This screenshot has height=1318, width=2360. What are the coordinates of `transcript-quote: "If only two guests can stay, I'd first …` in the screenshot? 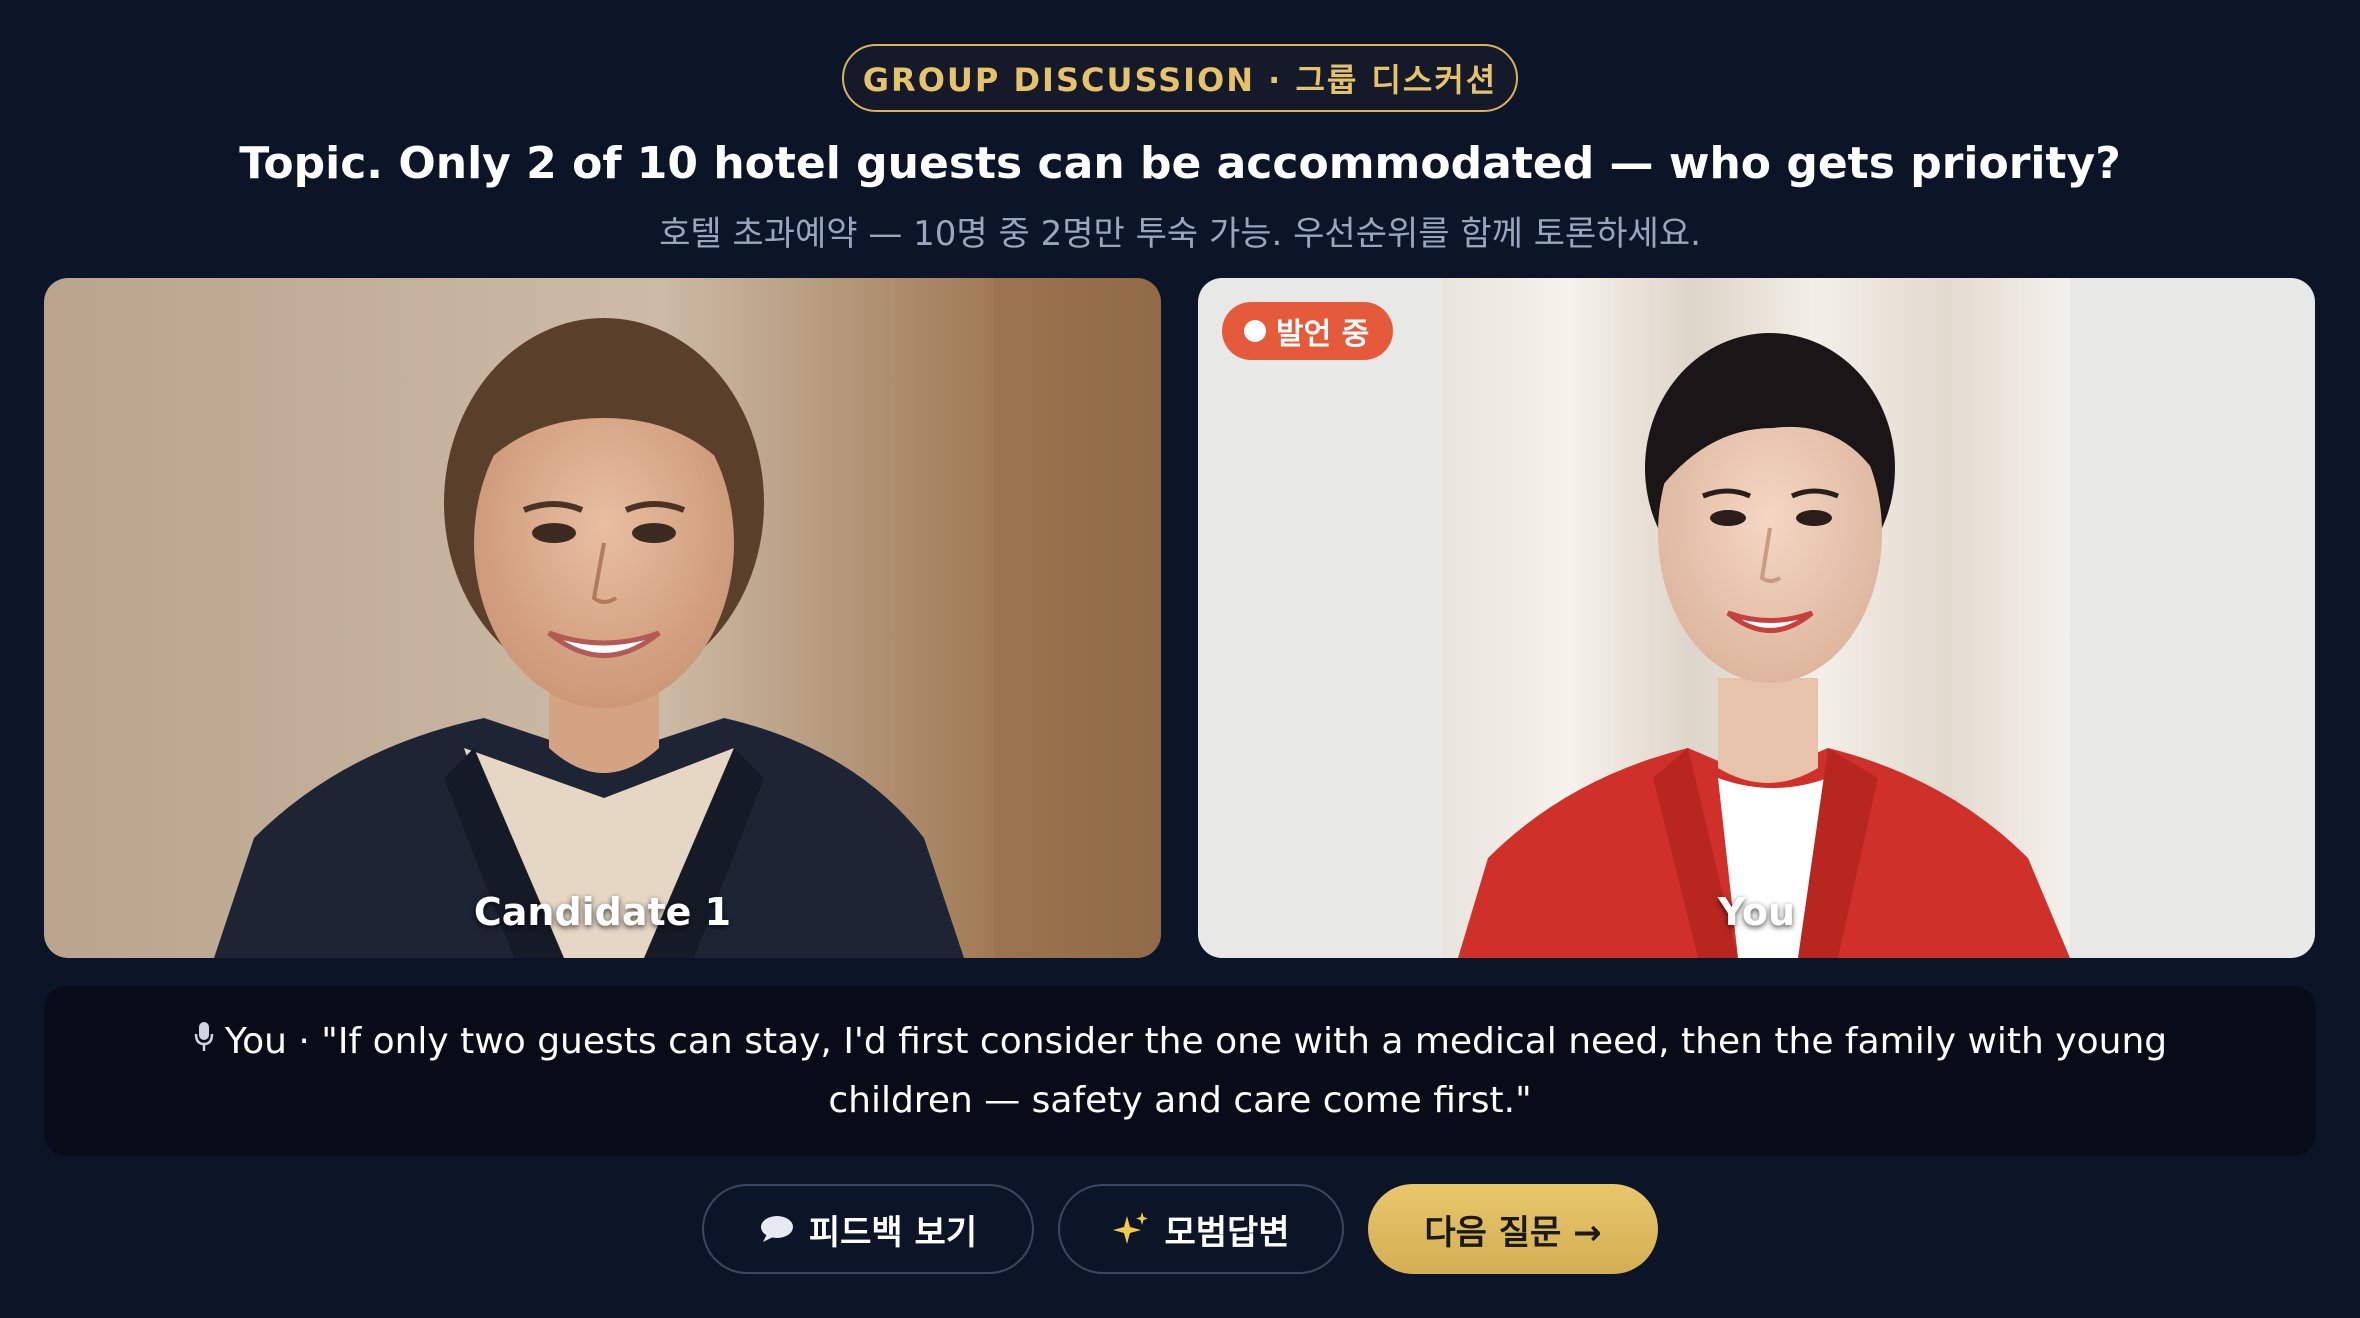 It's located at (1244, 1070).